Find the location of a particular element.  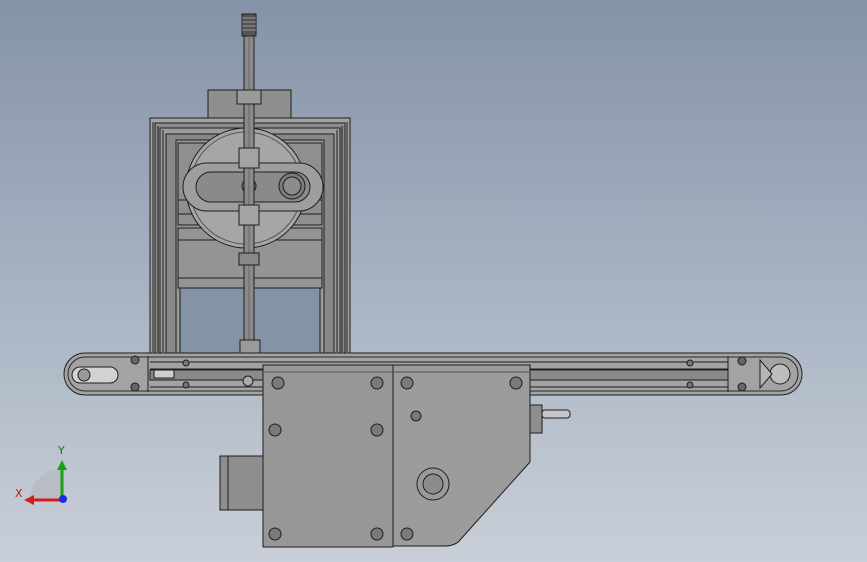

coordinate-triad is located at coordinates (45, 482).